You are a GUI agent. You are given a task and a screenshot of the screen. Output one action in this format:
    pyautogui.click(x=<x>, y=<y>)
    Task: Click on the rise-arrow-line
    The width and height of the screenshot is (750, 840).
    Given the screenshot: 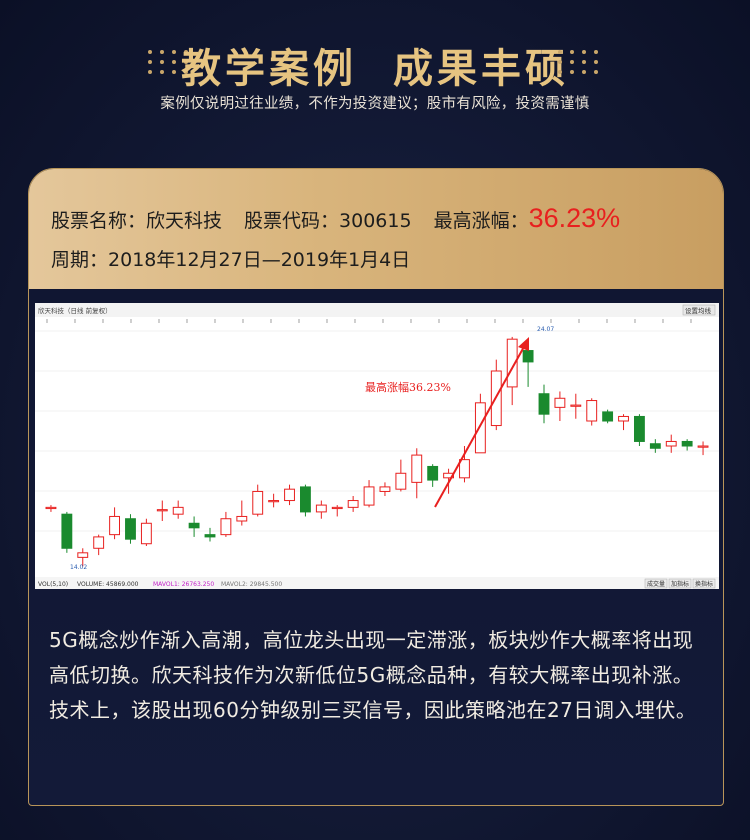 What is the action you would take?
    pyautogui.click(x=480, y=426)
    